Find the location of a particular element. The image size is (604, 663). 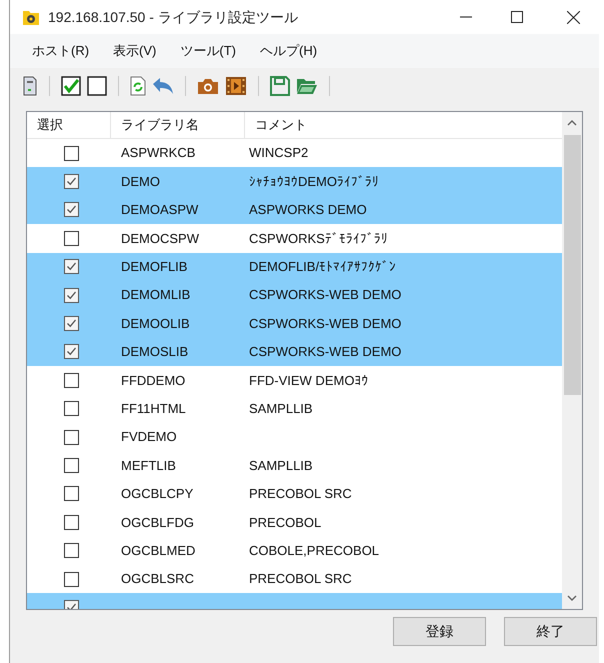

checked-box-icon is located at coordinates (71, 86).